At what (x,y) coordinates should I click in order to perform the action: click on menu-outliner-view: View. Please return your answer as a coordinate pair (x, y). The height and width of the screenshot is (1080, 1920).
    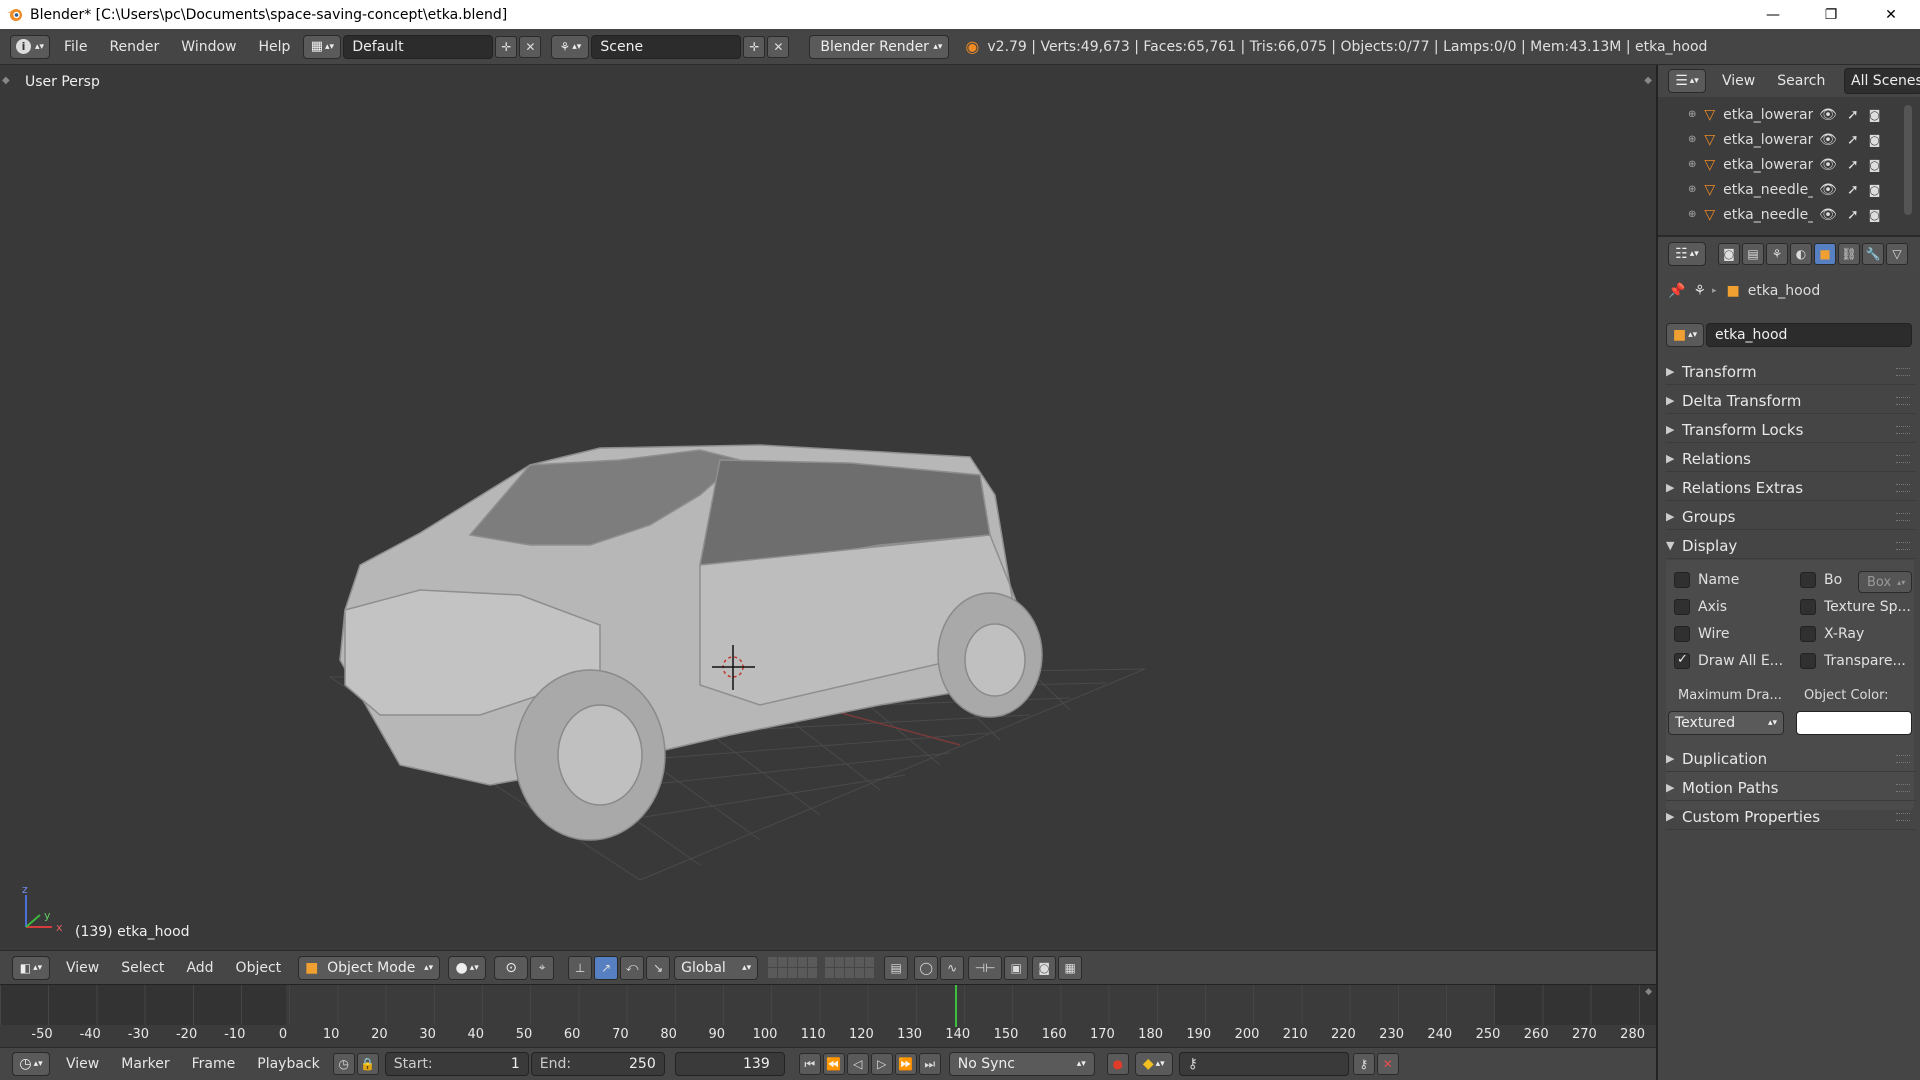
    Looking at the image, I should click on (1738, 81).